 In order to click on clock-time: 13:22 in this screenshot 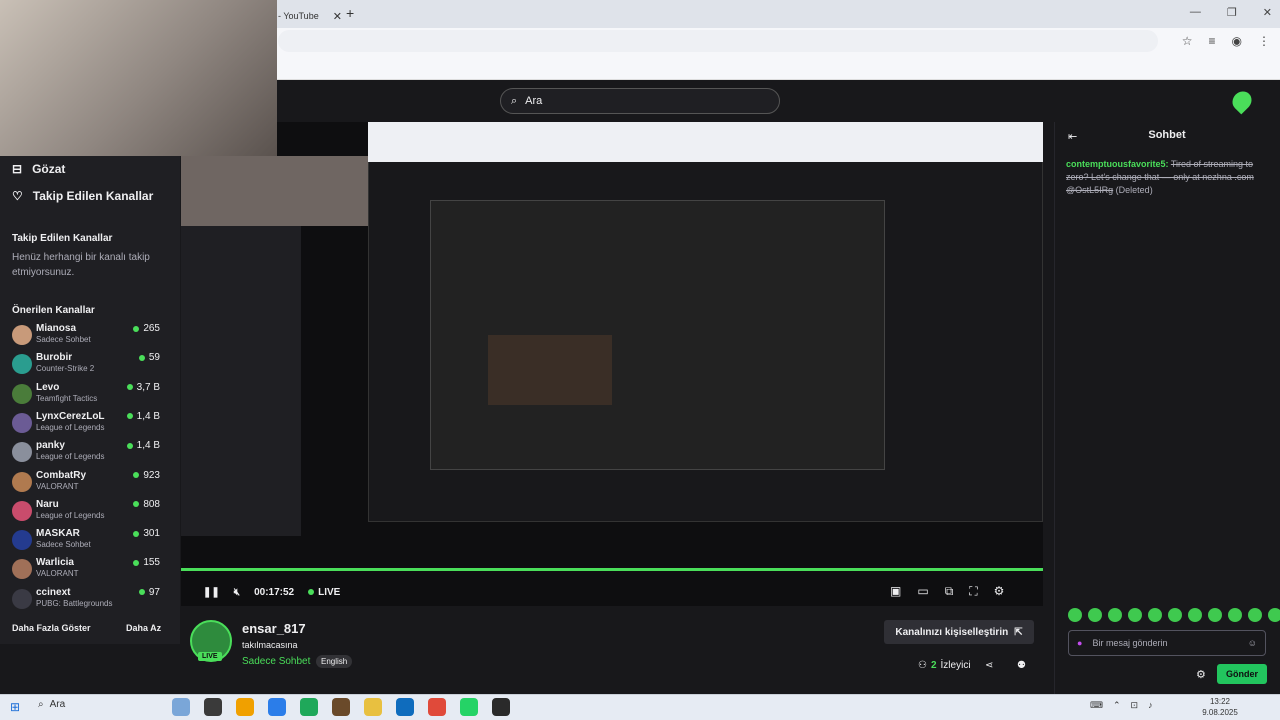, I will do `click(1220, 701)`.